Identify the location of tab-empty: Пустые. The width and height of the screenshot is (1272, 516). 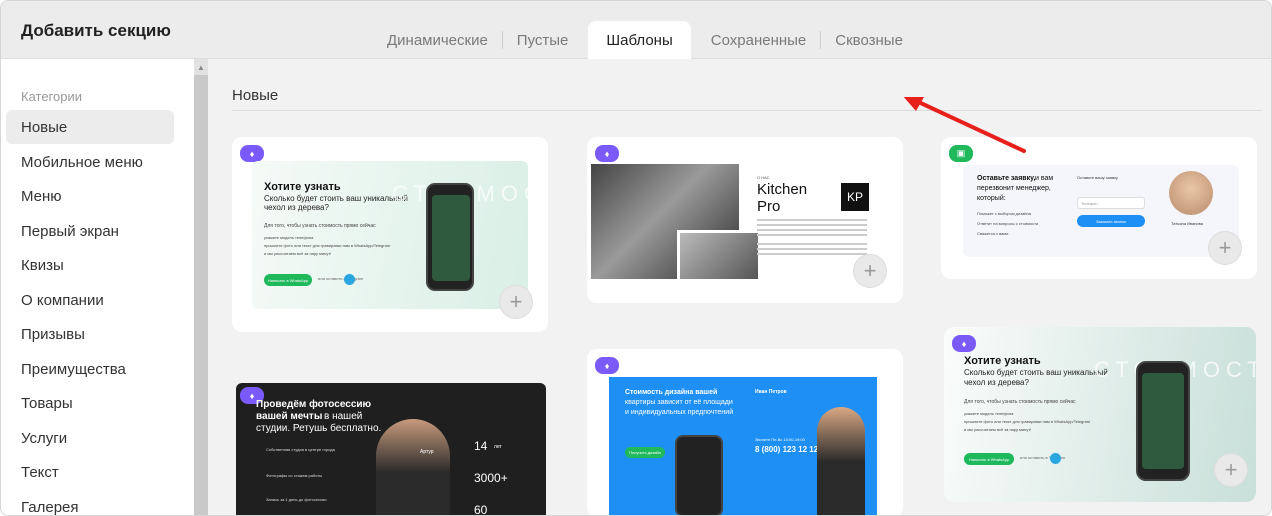
(543, 40).